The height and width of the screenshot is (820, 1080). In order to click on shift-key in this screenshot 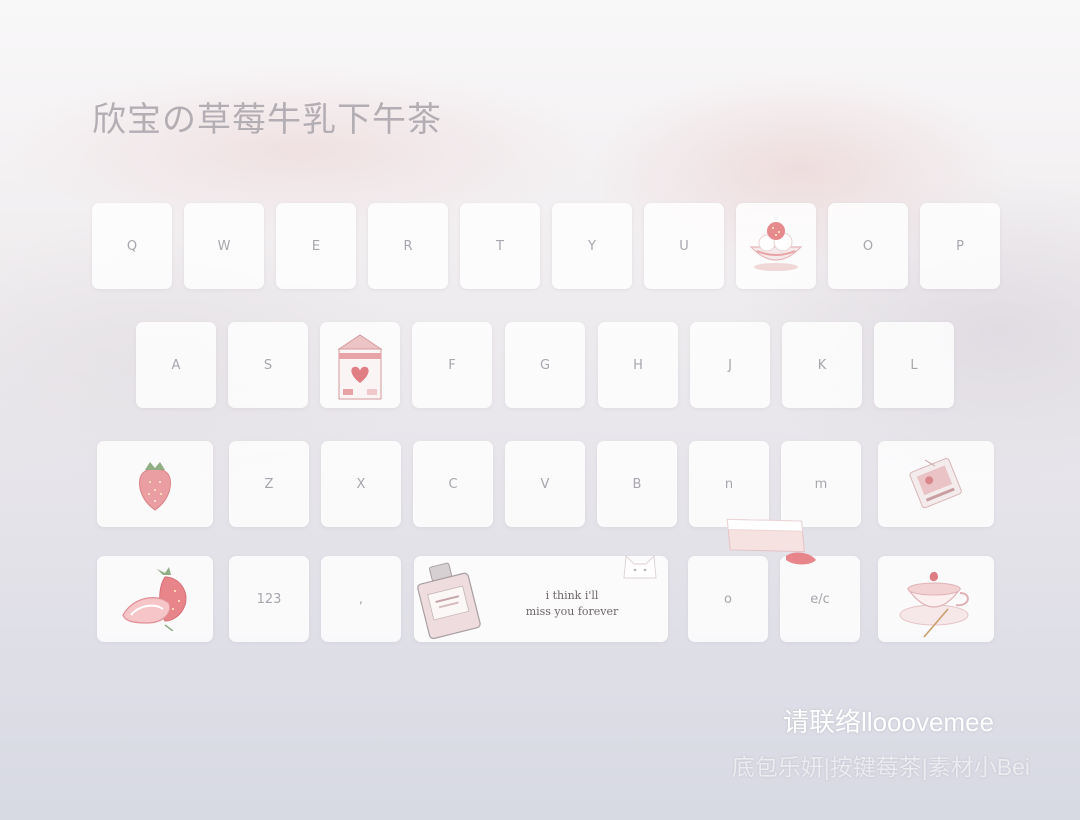, I will do `click(155, 484)`.